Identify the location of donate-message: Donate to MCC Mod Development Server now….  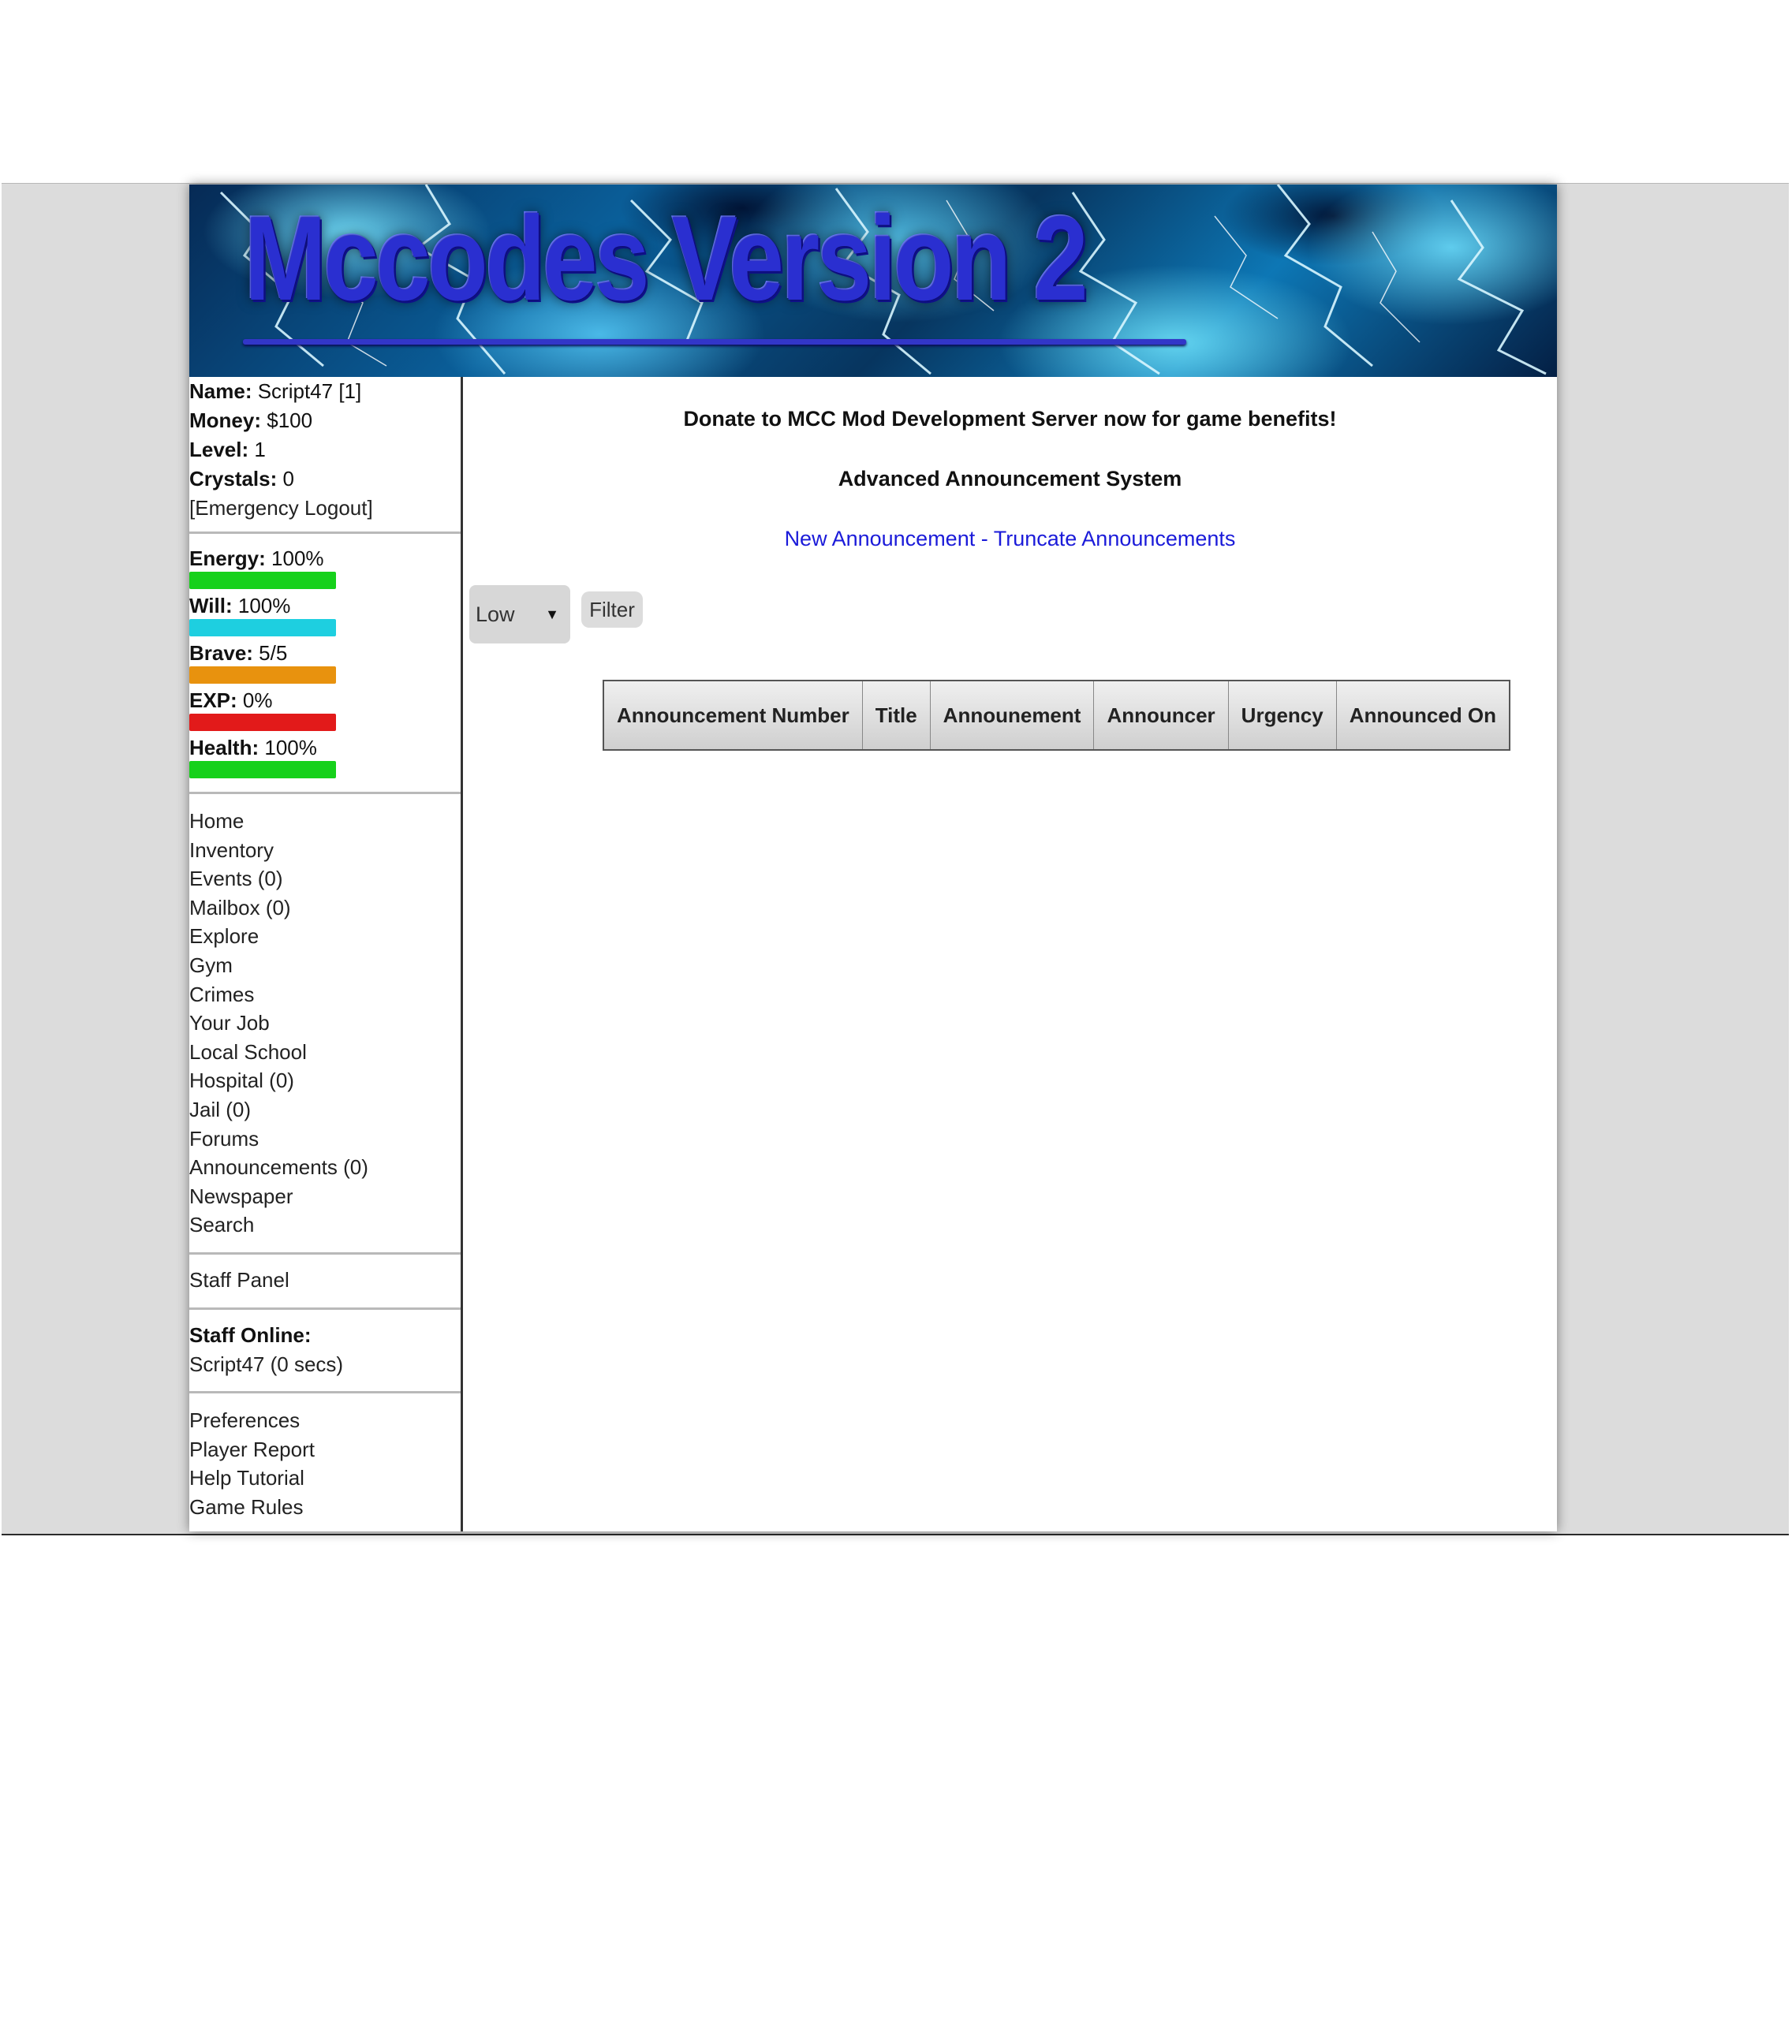
(1010, 419).